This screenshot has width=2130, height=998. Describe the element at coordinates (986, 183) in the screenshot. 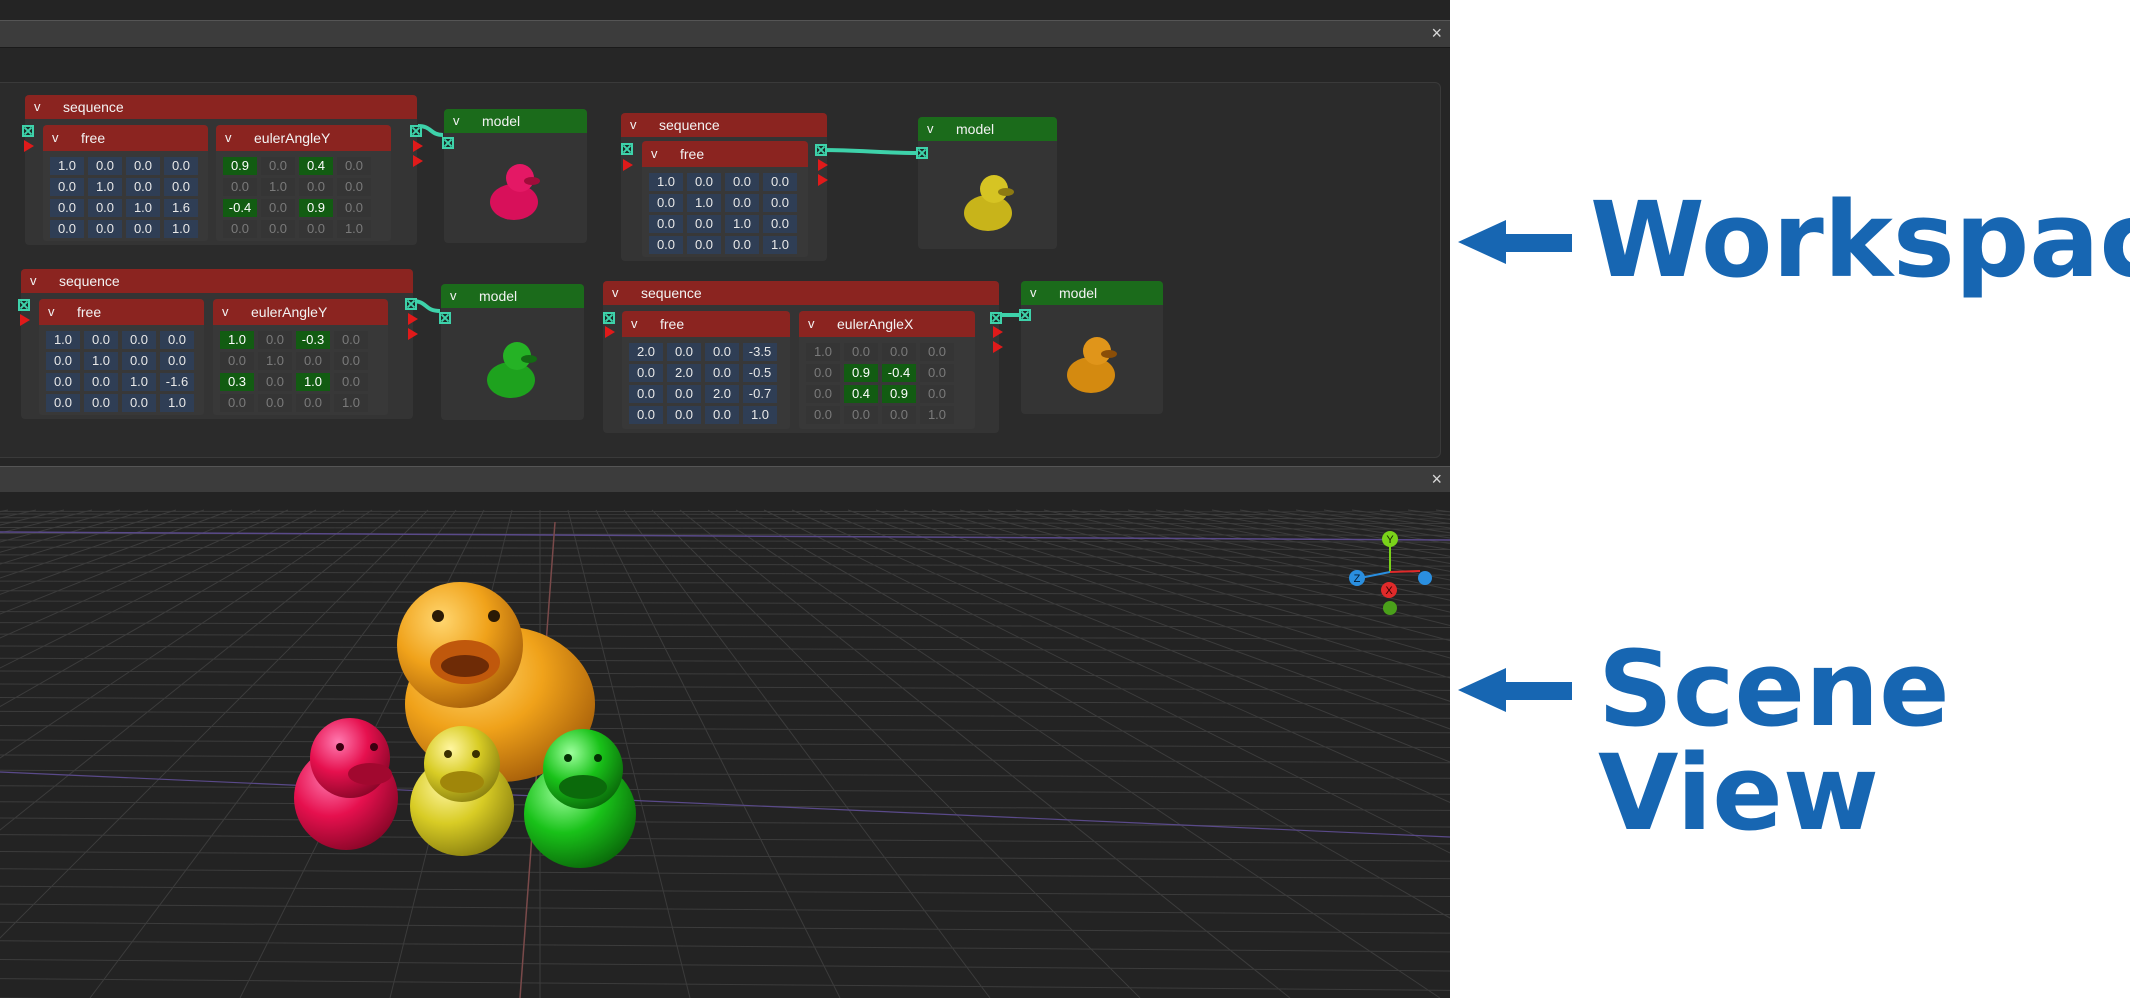

I see `model-node-2: v model` at that location.